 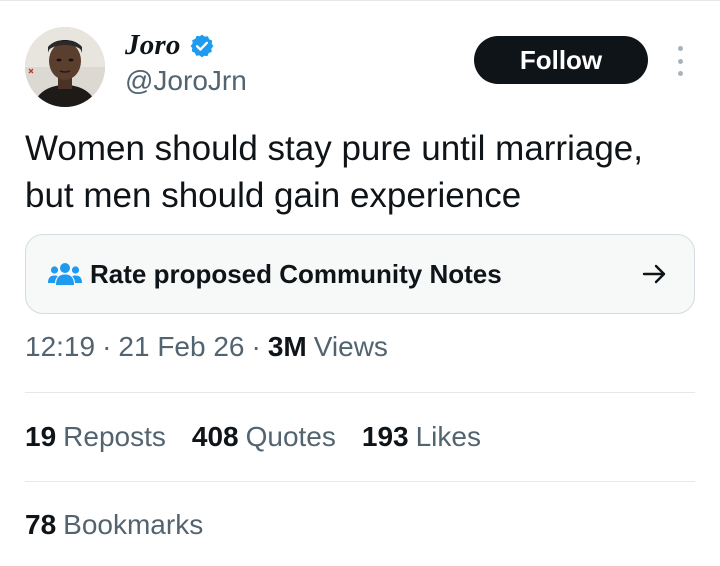 I want to click on views-count: 3M, so click(x=287, y=346).